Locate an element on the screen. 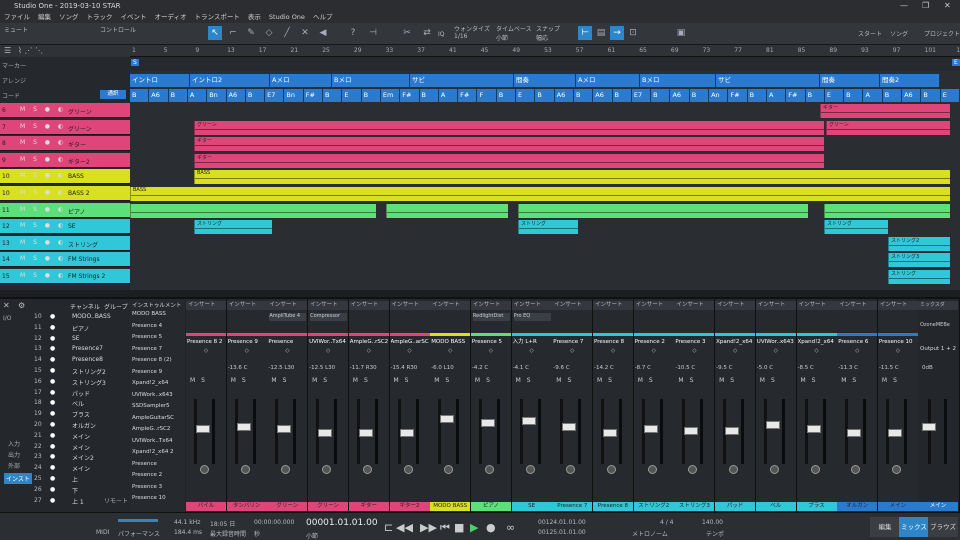 This screenshot has width=960, height=540. instrument-name: Xpand!2_x64 2 is located at coordinates (153, 452).